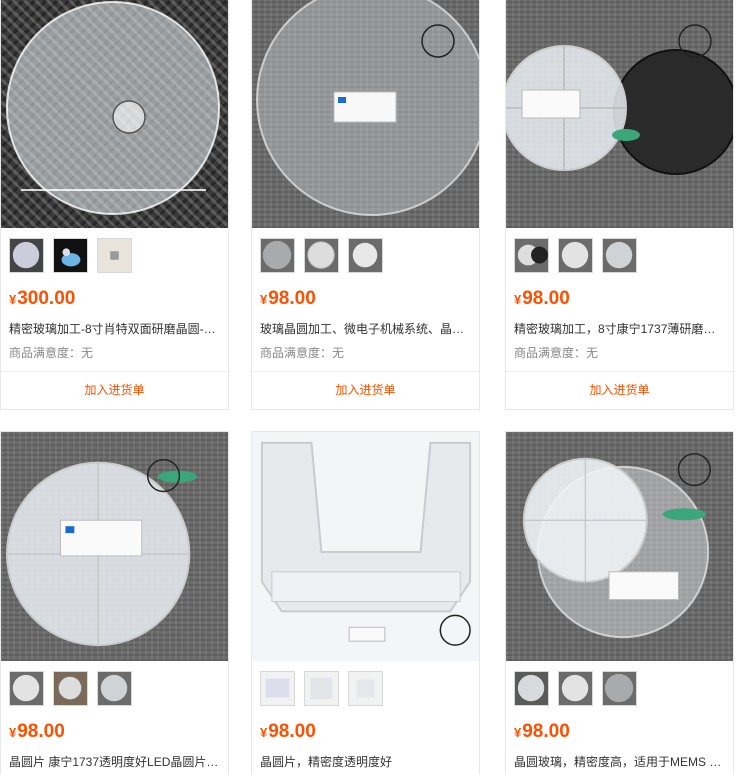  I want to click on wafer-cassette-illustration, so click(366, 543).